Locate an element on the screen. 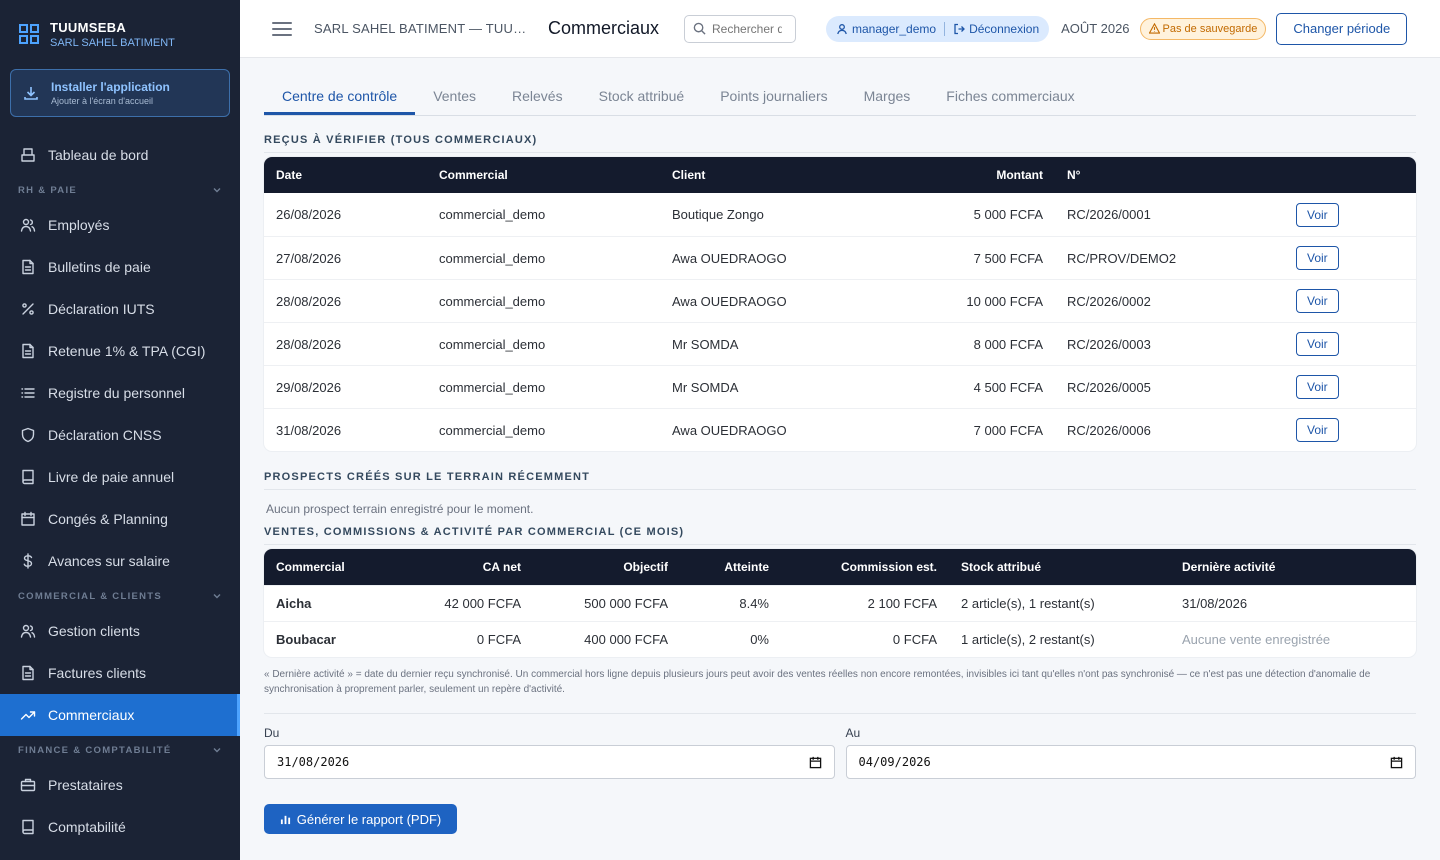 The height and width of the screenshot is (860, 1440). sidebar-item-tableau-de-bord: Tableau de bord is located at coordinates (120, 155).